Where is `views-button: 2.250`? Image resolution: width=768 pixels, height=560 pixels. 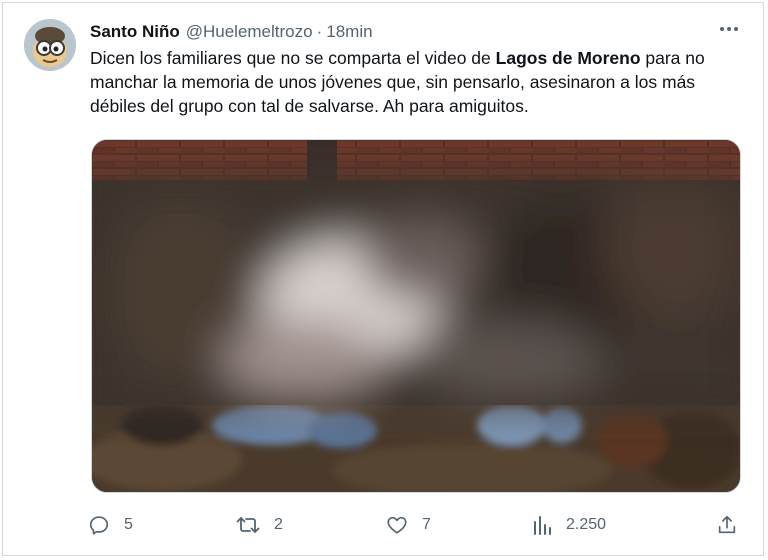
views-button: 2.250 is located at coordinates (569, 525).